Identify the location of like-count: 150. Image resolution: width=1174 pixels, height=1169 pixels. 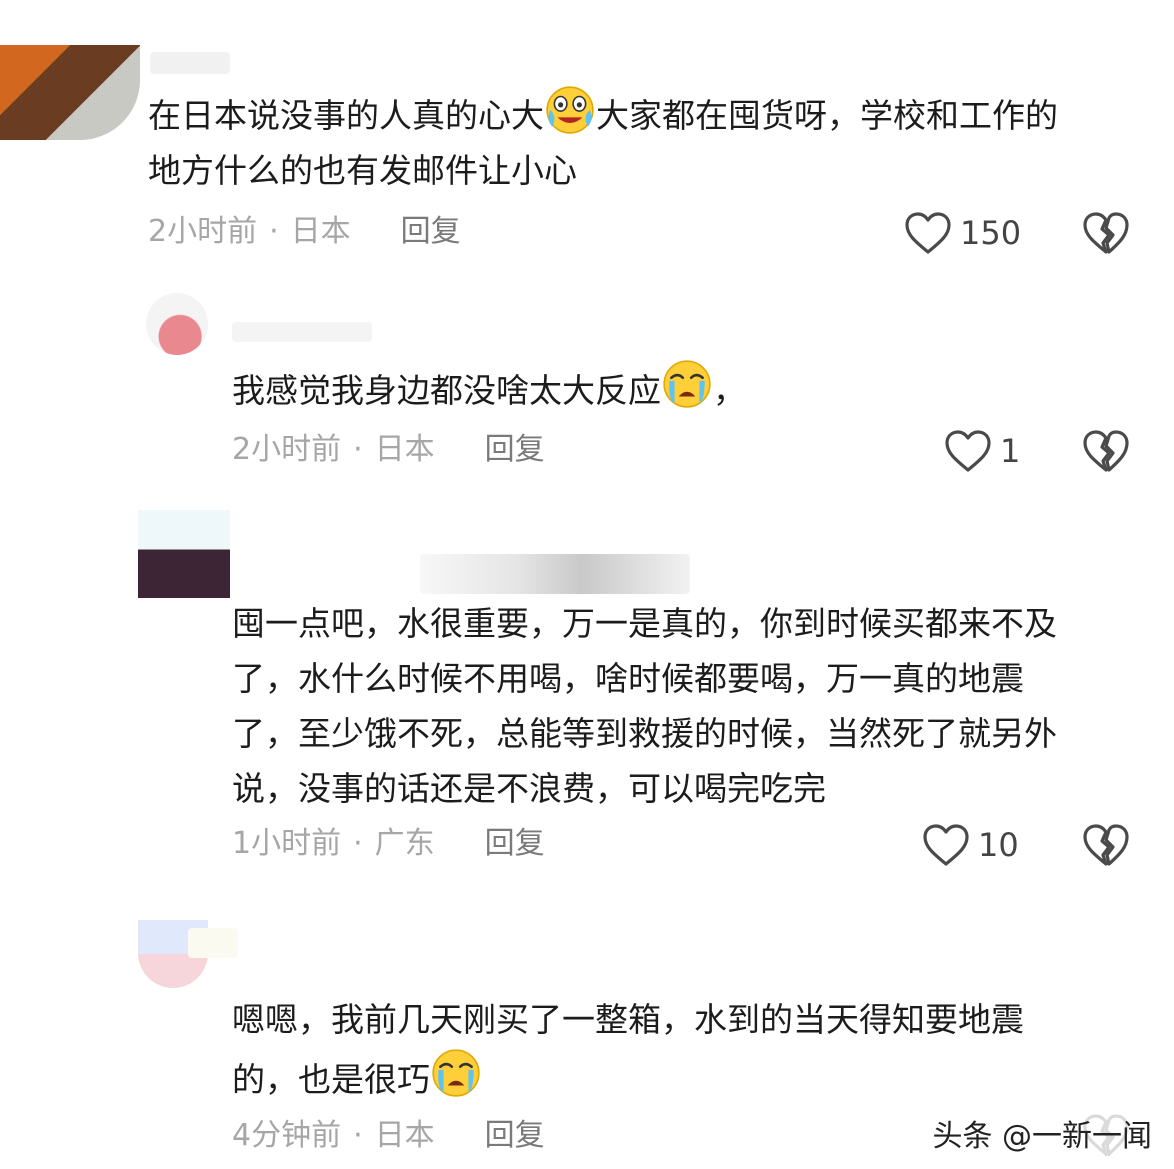
(991, 233).